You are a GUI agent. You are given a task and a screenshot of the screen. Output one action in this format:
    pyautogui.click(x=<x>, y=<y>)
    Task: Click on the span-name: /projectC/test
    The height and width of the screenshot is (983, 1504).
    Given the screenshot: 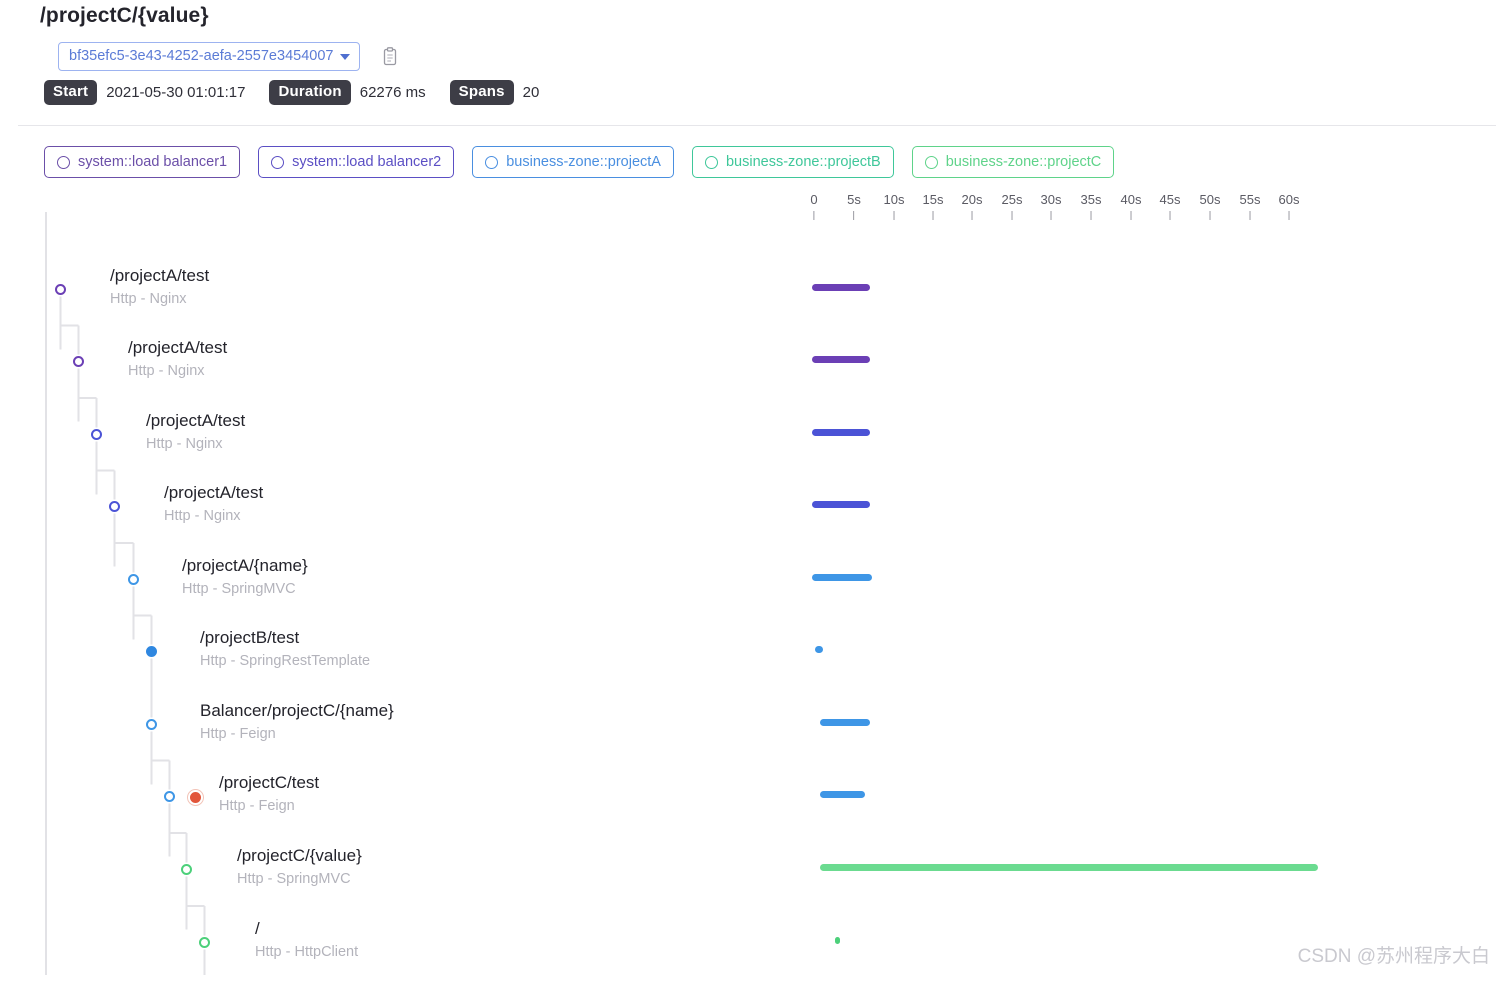 What is the action you would take?
    pyautogui.click(x=269, y=782)
    